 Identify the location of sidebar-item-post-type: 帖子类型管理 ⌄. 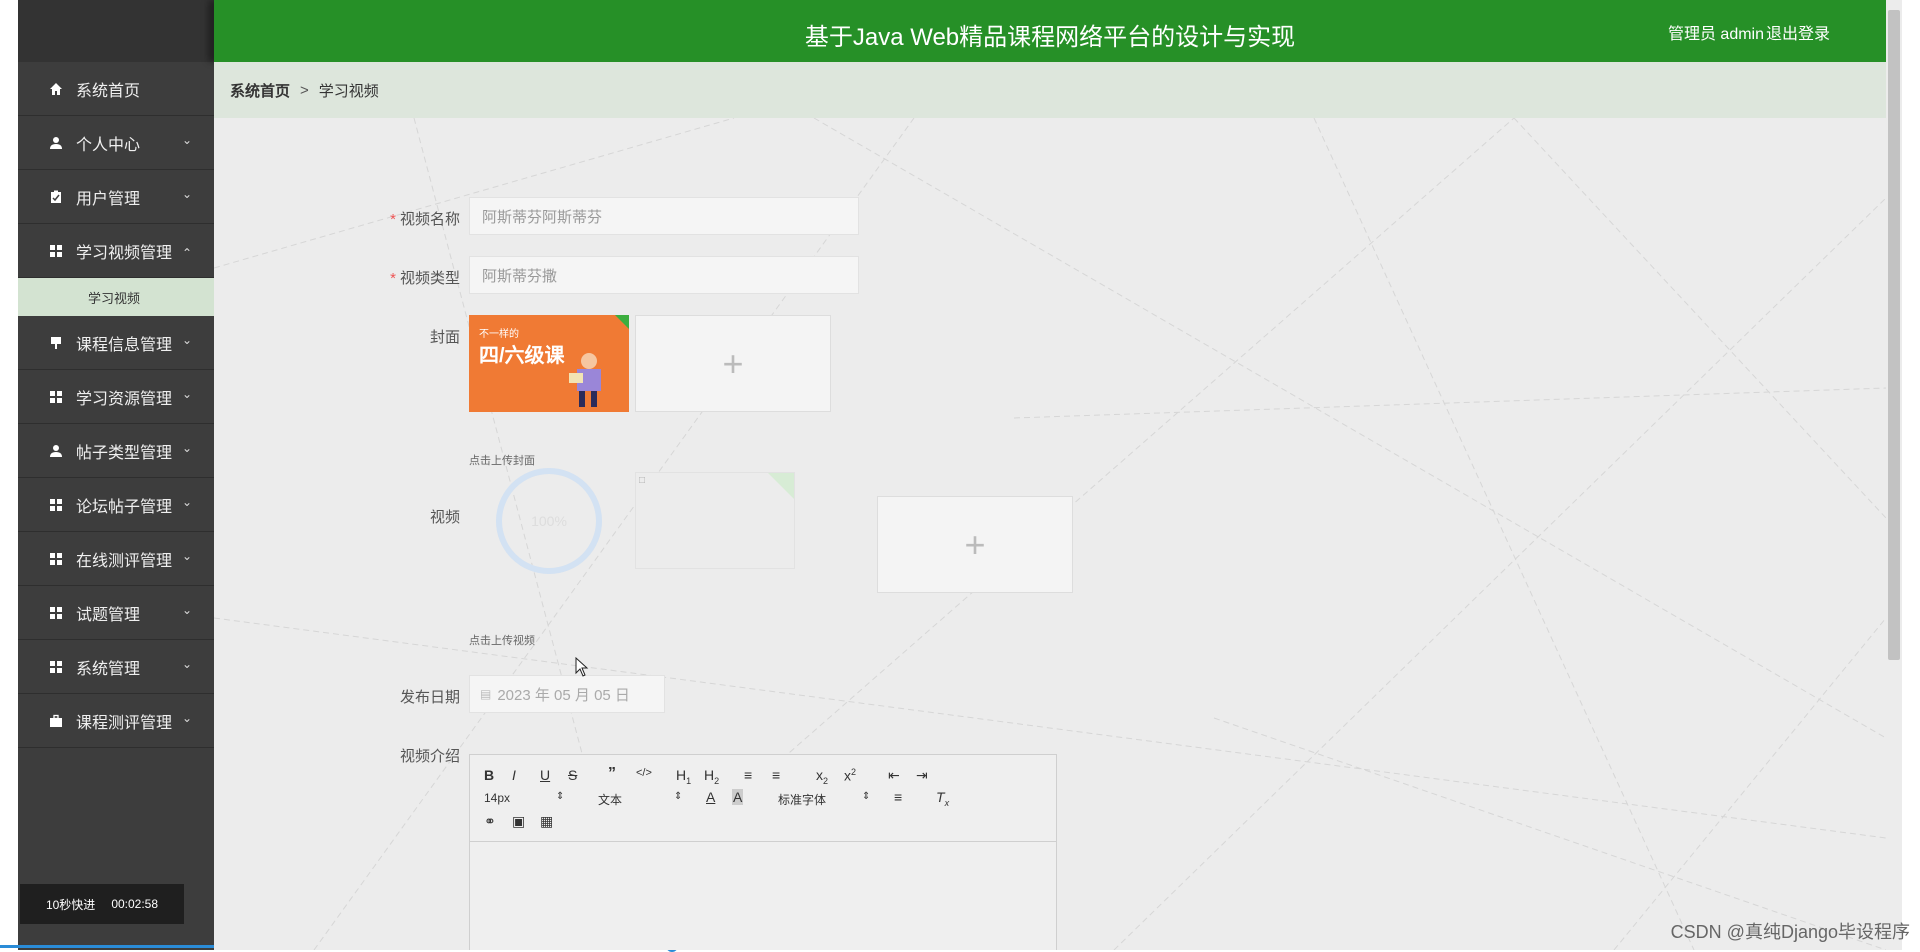
(116, 451).